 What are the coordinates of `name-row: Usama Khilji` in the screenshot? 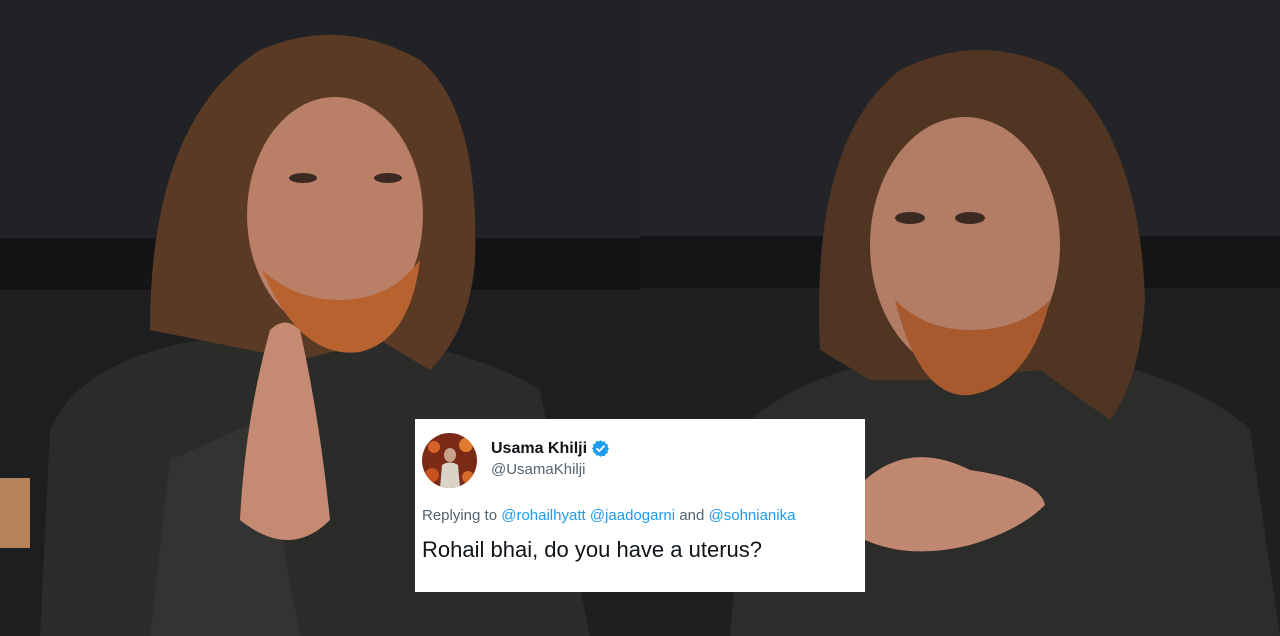 It's located at (550, 448).